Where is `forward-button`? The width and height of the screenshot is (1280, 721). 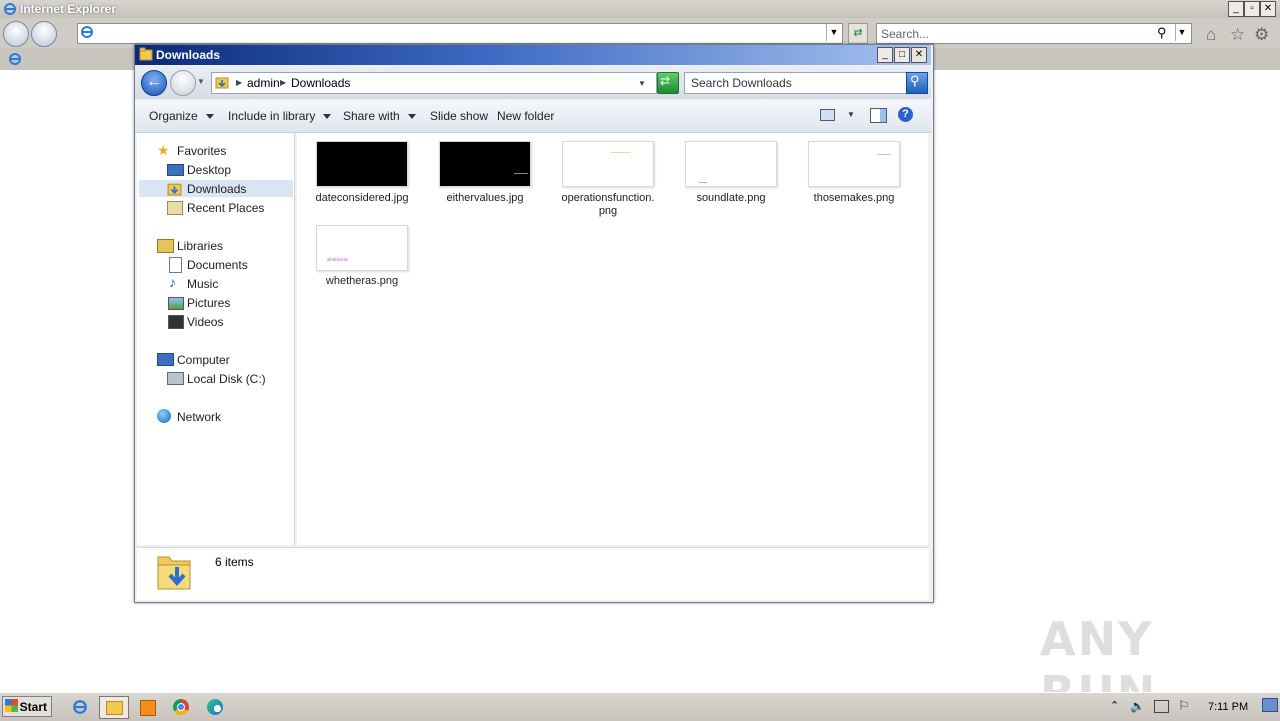 forward-button is located at coordinates (183, 83).